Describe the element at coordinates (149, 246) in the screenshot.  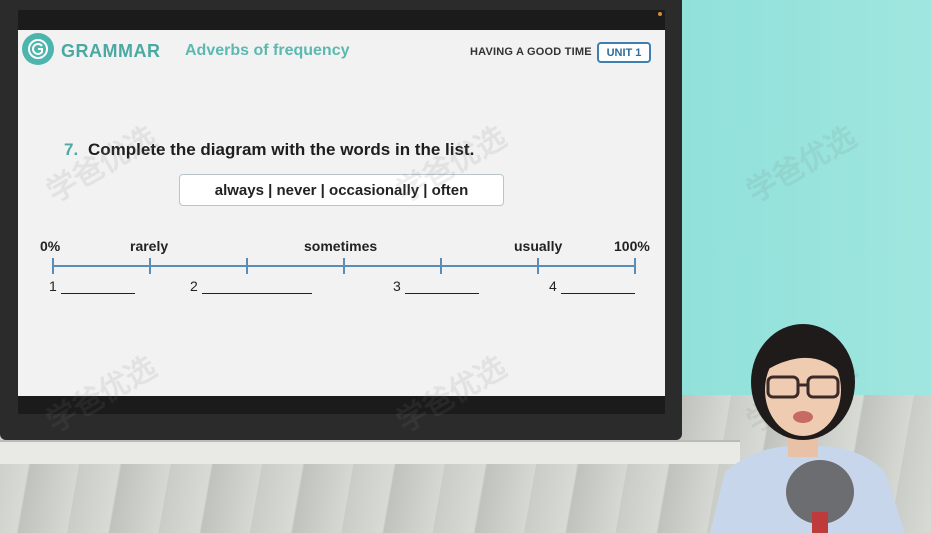
I see `scale-label-rarely: rarely` at that location.